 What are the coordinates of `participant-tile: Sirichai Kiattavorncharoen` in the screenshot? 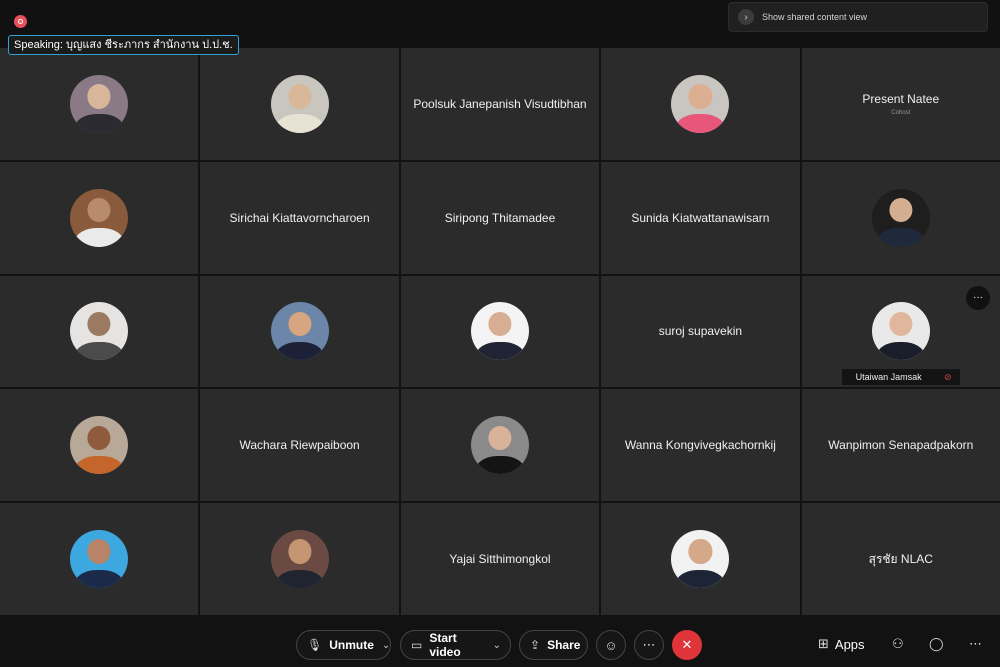 It's located at (299, 217).